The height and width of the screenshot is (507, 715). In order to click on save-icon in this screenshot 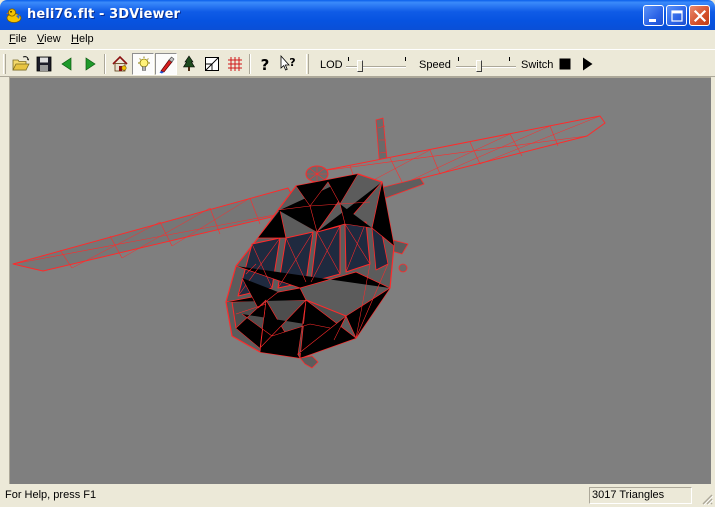, I will do `click(44, 64)`.